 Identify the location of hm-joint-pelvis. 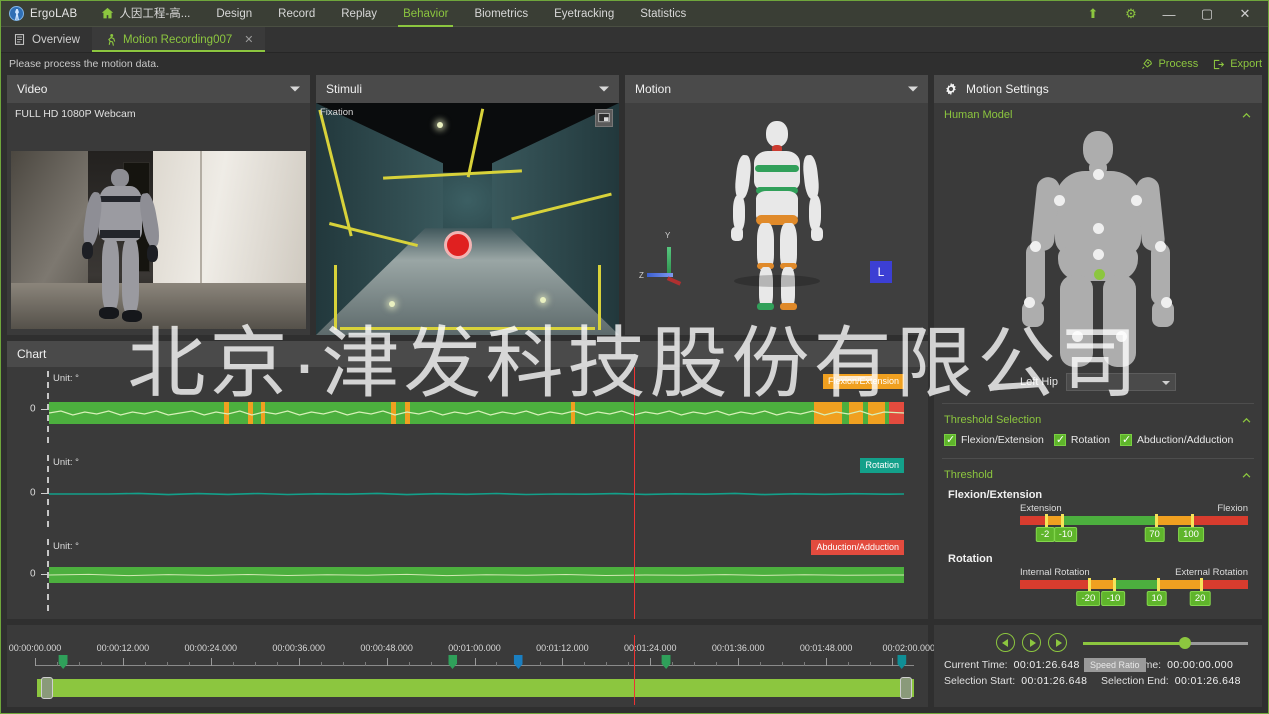
(1098, 254).